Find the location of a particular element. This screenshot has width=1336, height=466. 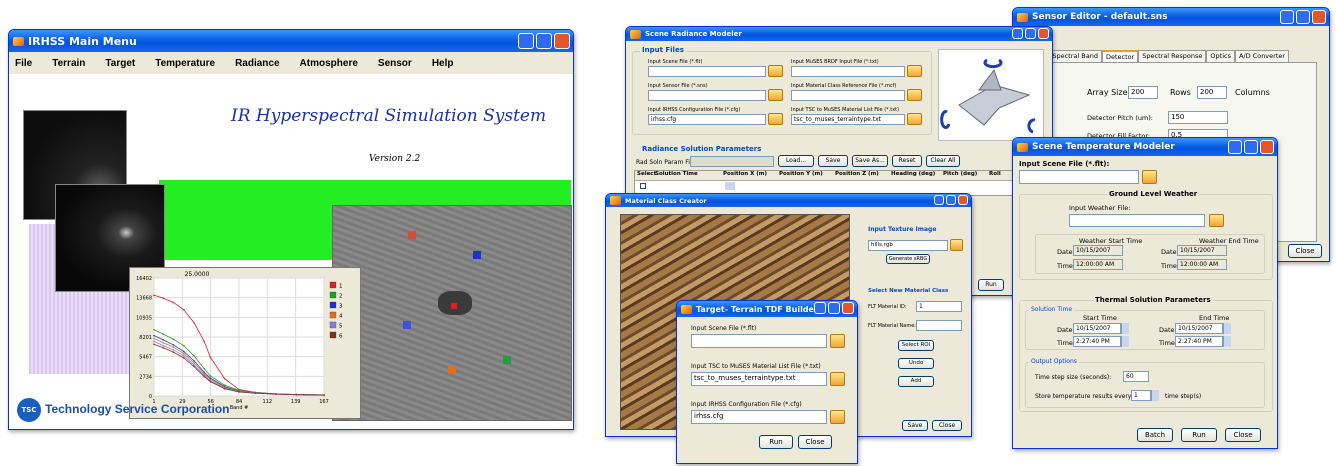

menu-radiance: Radiance is located at coordinates (257, 63).